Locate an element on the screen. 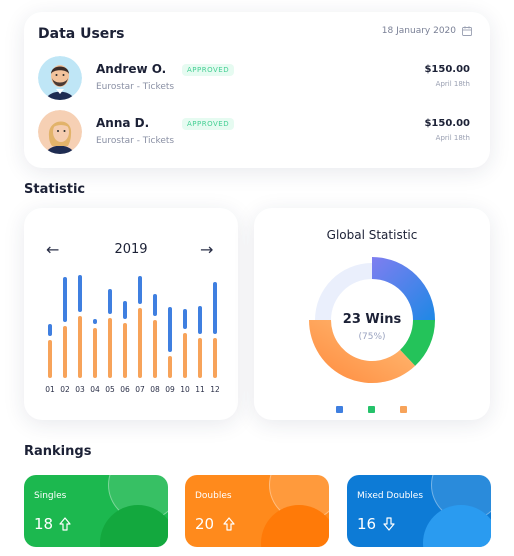 This screenshot has height=556, width=514. month-label: 12 is located at coordinates (215, 389).